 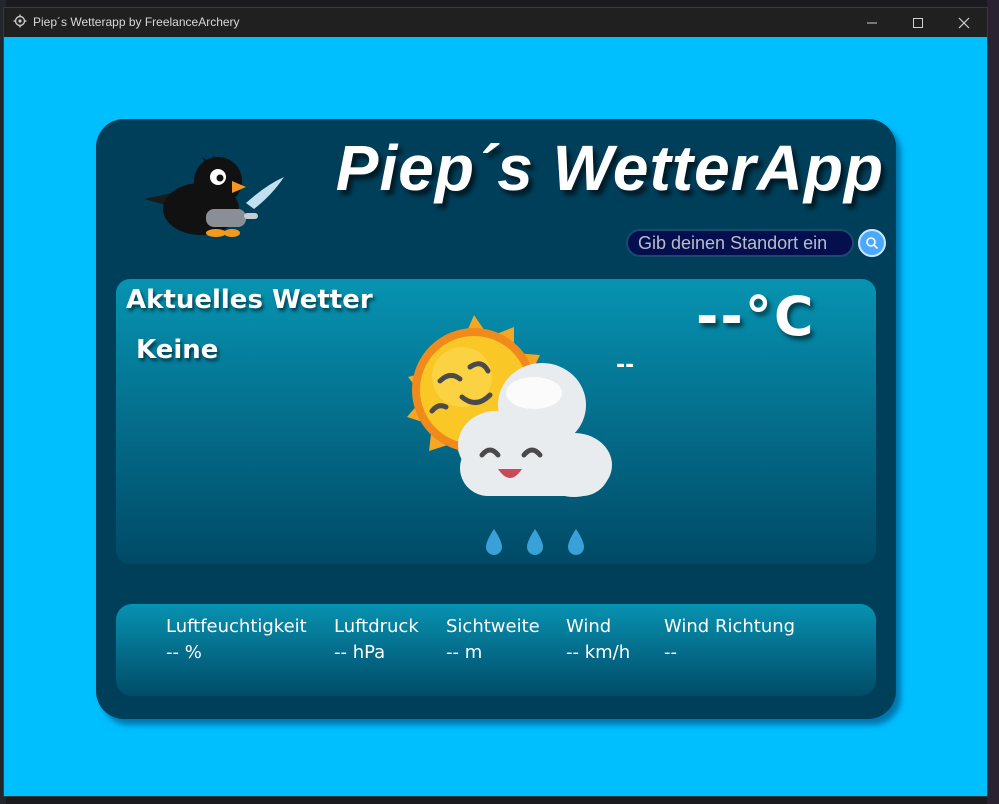 What do you see at coordinates (740, 243) in the screenshot?
I see `location-search-input` at bounding box center [740, 243].